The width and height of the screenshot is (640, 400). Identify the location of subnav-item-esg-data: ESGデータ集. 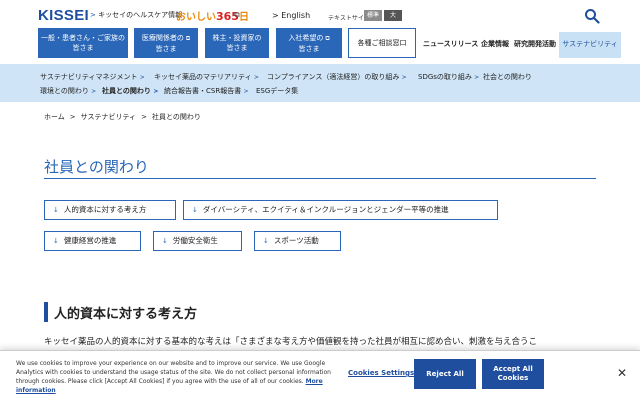
(277, 91).